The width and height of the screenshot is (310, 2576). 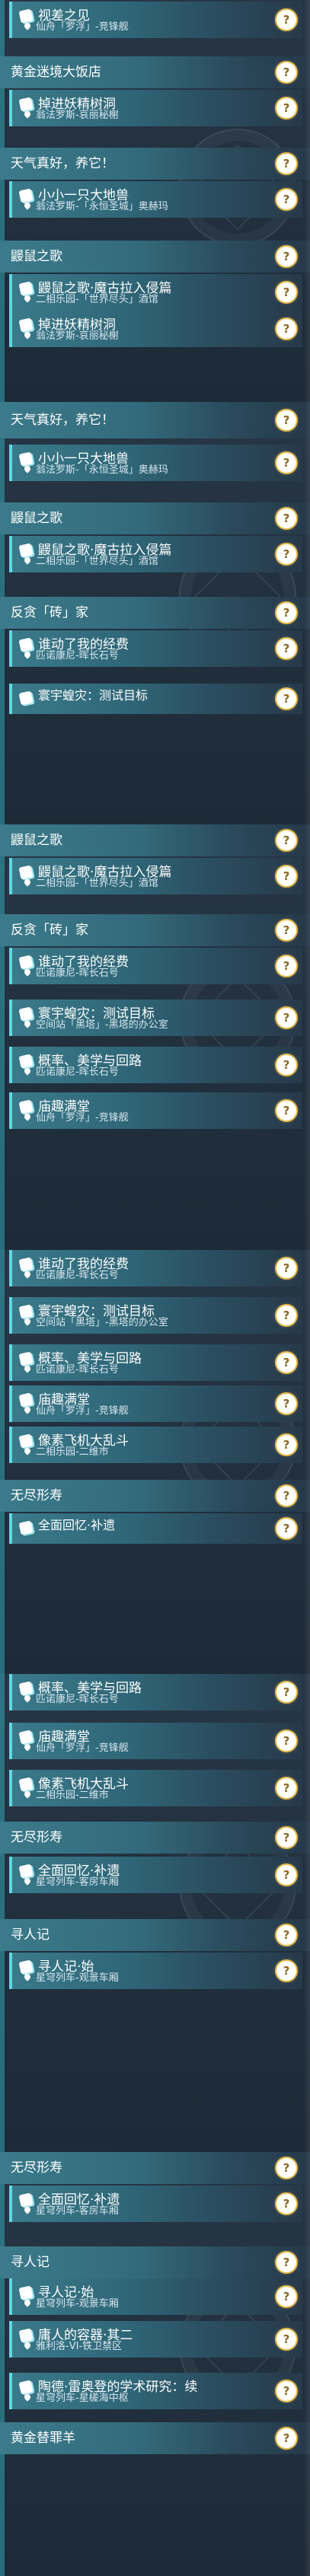 What do you see at coordinates (155, 2391) in the screenshot?
I see `quest-list-item: 陶德·雷奥登的学术研究：续 星穹列车-星槎海中枢?` at bounding box center [155, 2391].